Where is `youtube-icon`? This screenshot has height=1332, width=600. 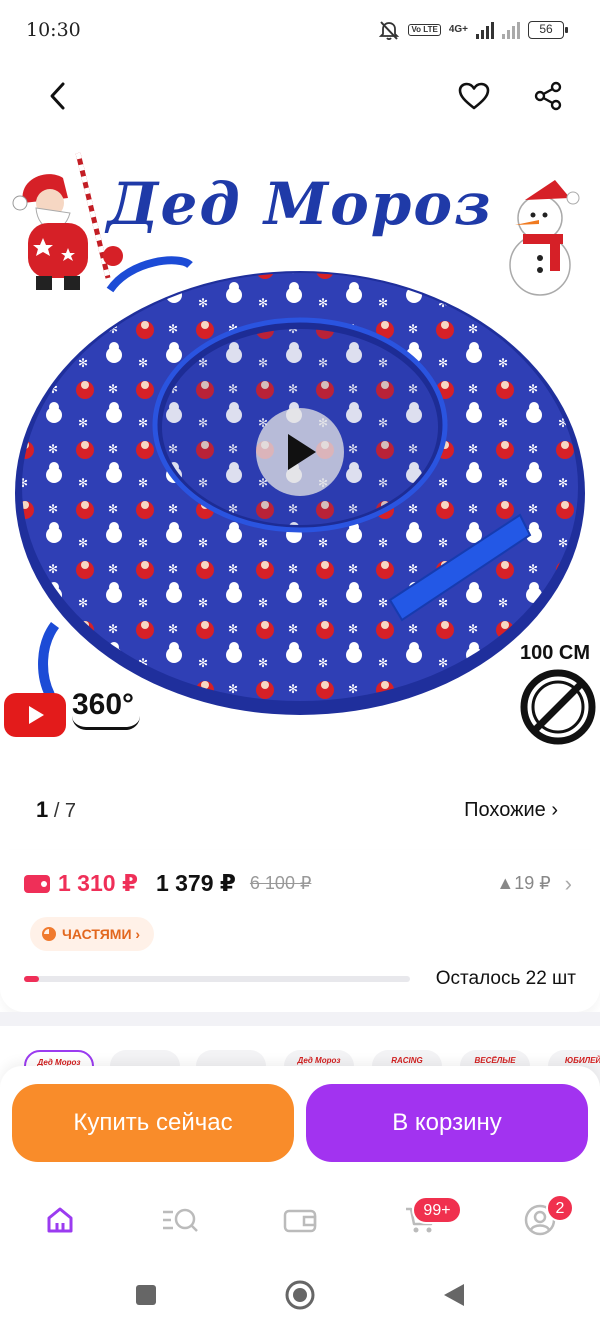 youtube-icon is located at coordinates (35, 715).